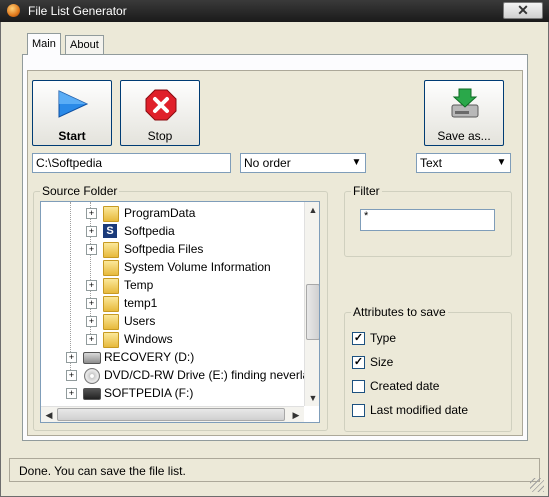 This screenshot has width=549, height=497. Describe the element at coordinates (204, 375) in the screenshot. I see `tree-item-label: DVD/CD-RW Drive (E:) finding neverland` at that location.